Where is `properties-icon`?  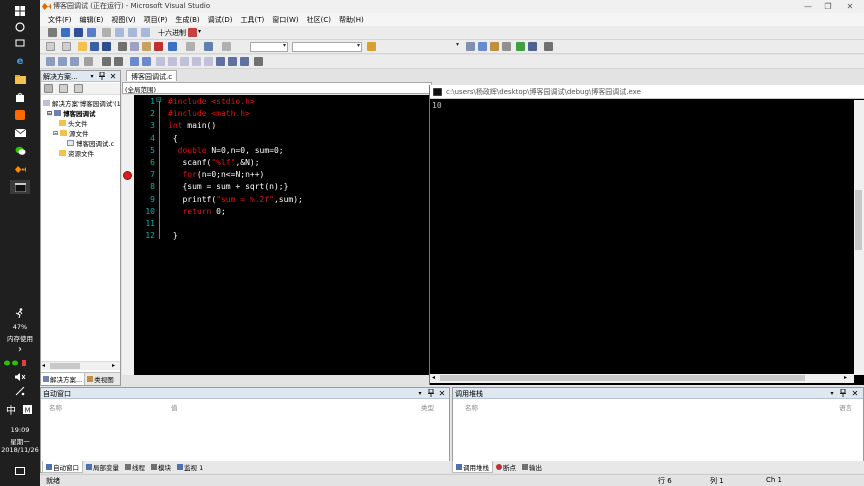 properties-icon is located at coordinates (48, 88).